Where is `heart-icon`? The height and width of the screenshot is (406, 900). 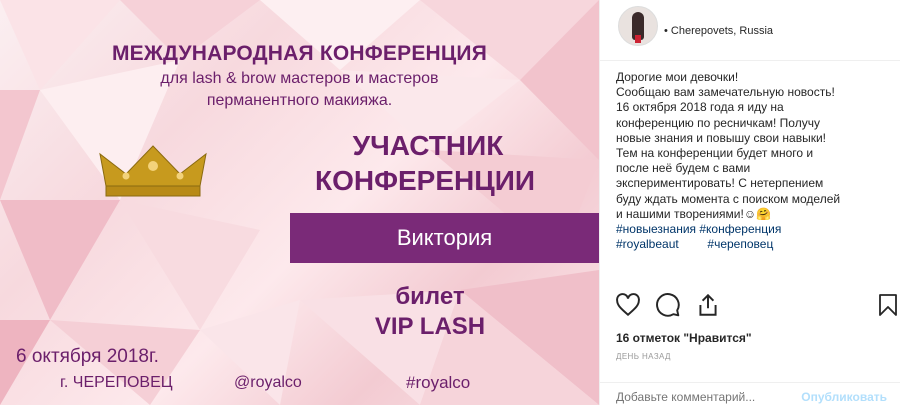
heart-icon is located at coordinates (628, 305).